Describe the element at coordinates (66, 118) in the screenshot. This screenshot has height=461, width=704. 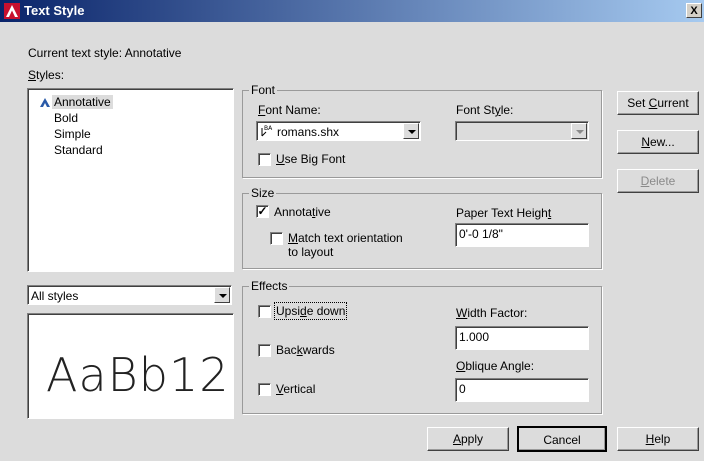
I see `list-item-bold: Bold` at that location.